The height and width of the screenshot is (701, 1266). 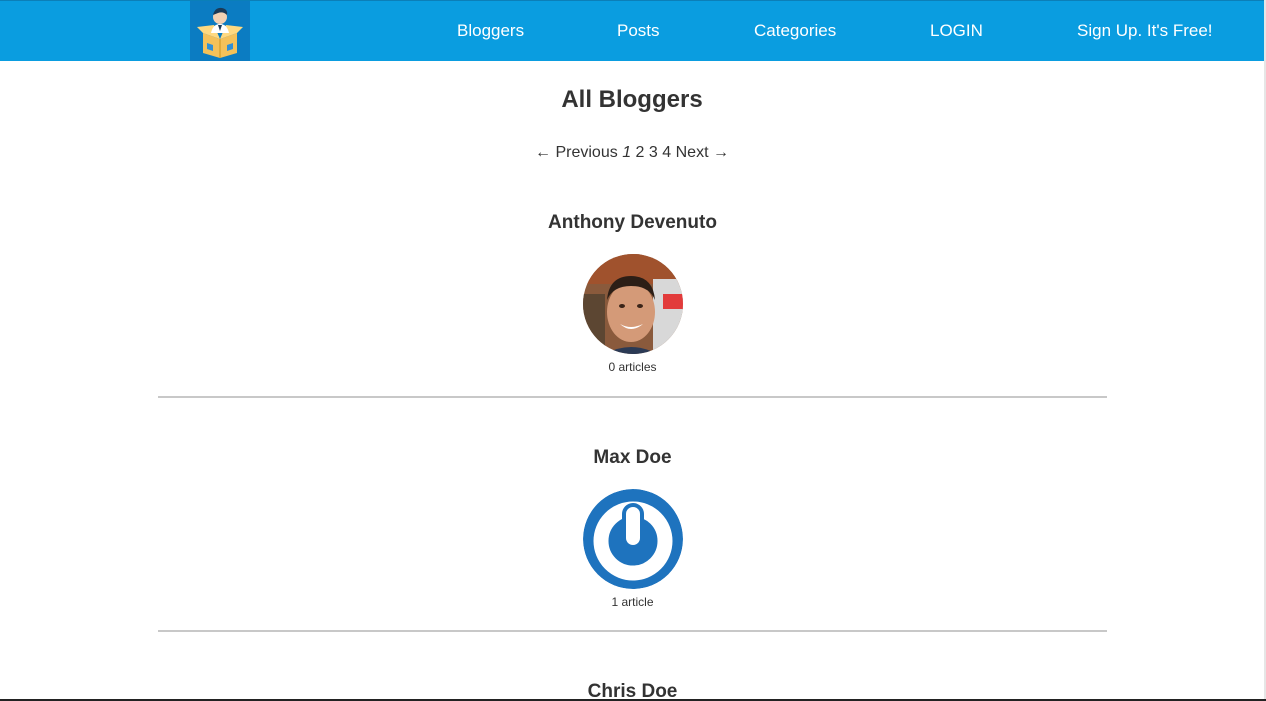 I want to click on nav-categories-link: Categories, so click(x=795, y=31).